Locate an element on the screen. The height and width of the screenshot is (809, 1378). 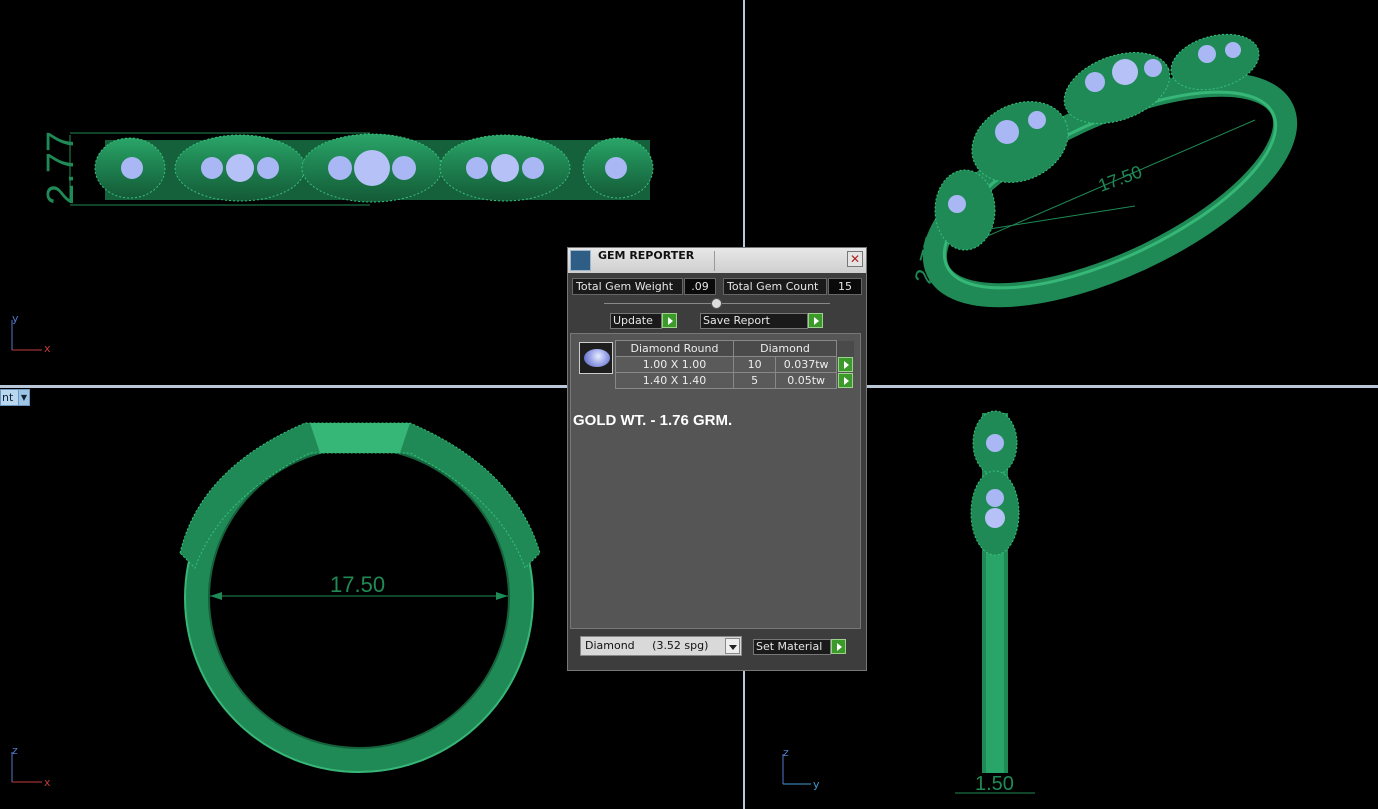
gem-size-cell: 1.00 X 1.00 is located at coordinates (674, 364).